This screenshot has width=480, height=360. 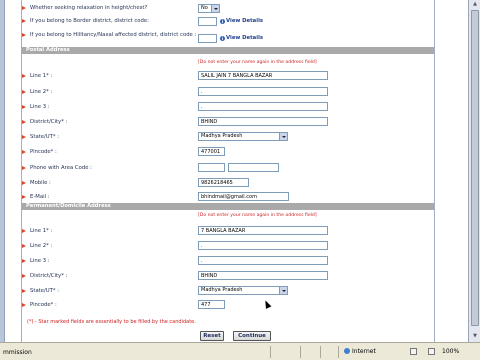 I want to click on permanent-state-select: Madhya Pradesh, so click(x=243, y=290).